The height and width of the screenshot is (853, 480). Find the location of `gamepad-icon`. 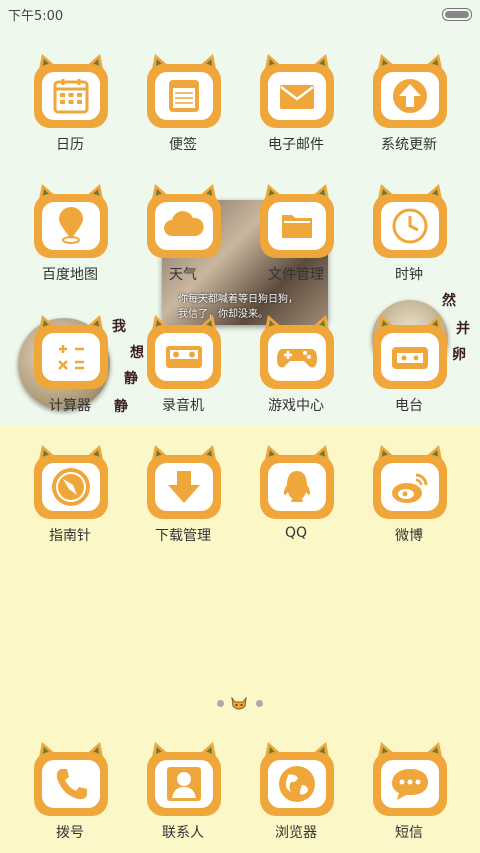

gamepad-icon is located at coordinates (297, 357).